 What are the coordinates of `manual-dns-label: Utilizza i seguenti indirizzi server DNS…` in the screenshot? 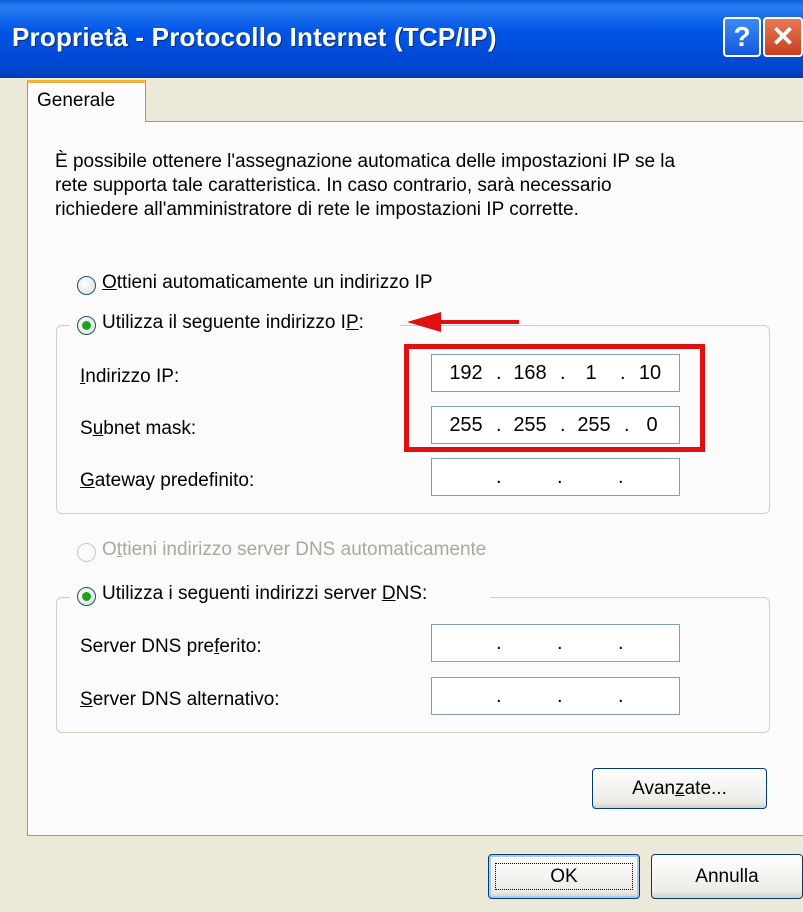 It's located at (264, 594).